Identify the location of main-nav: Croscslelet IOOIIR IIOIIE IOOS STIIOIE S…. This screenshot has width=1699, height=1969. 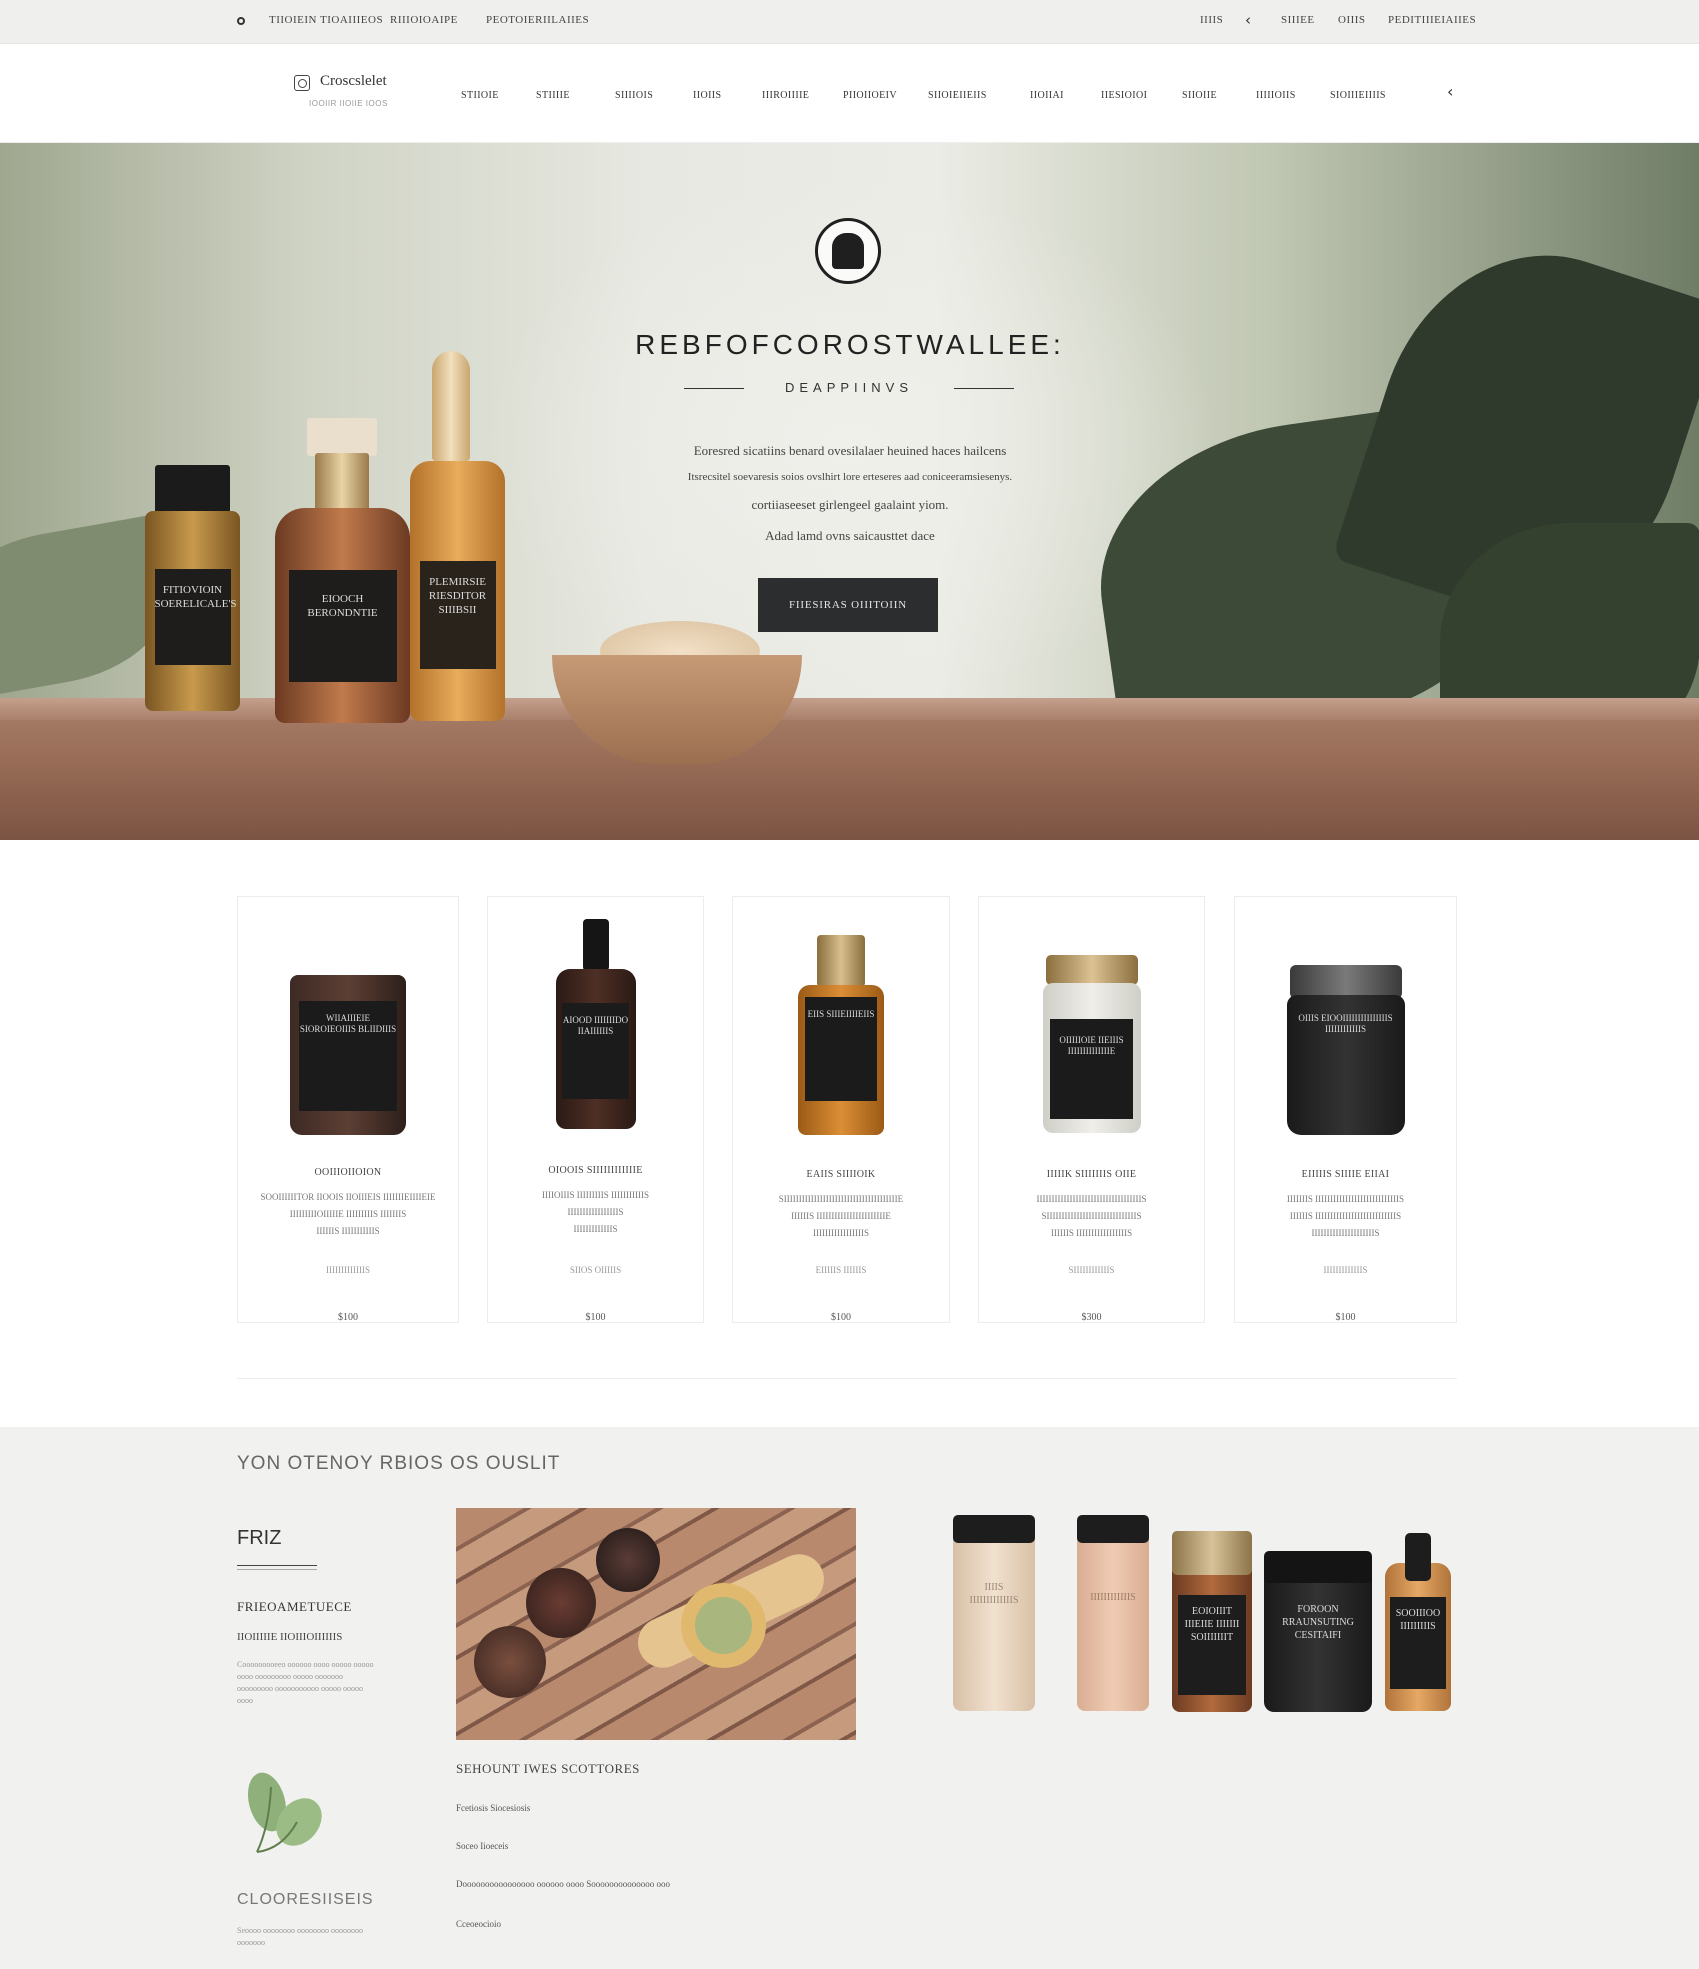
(849, 94).